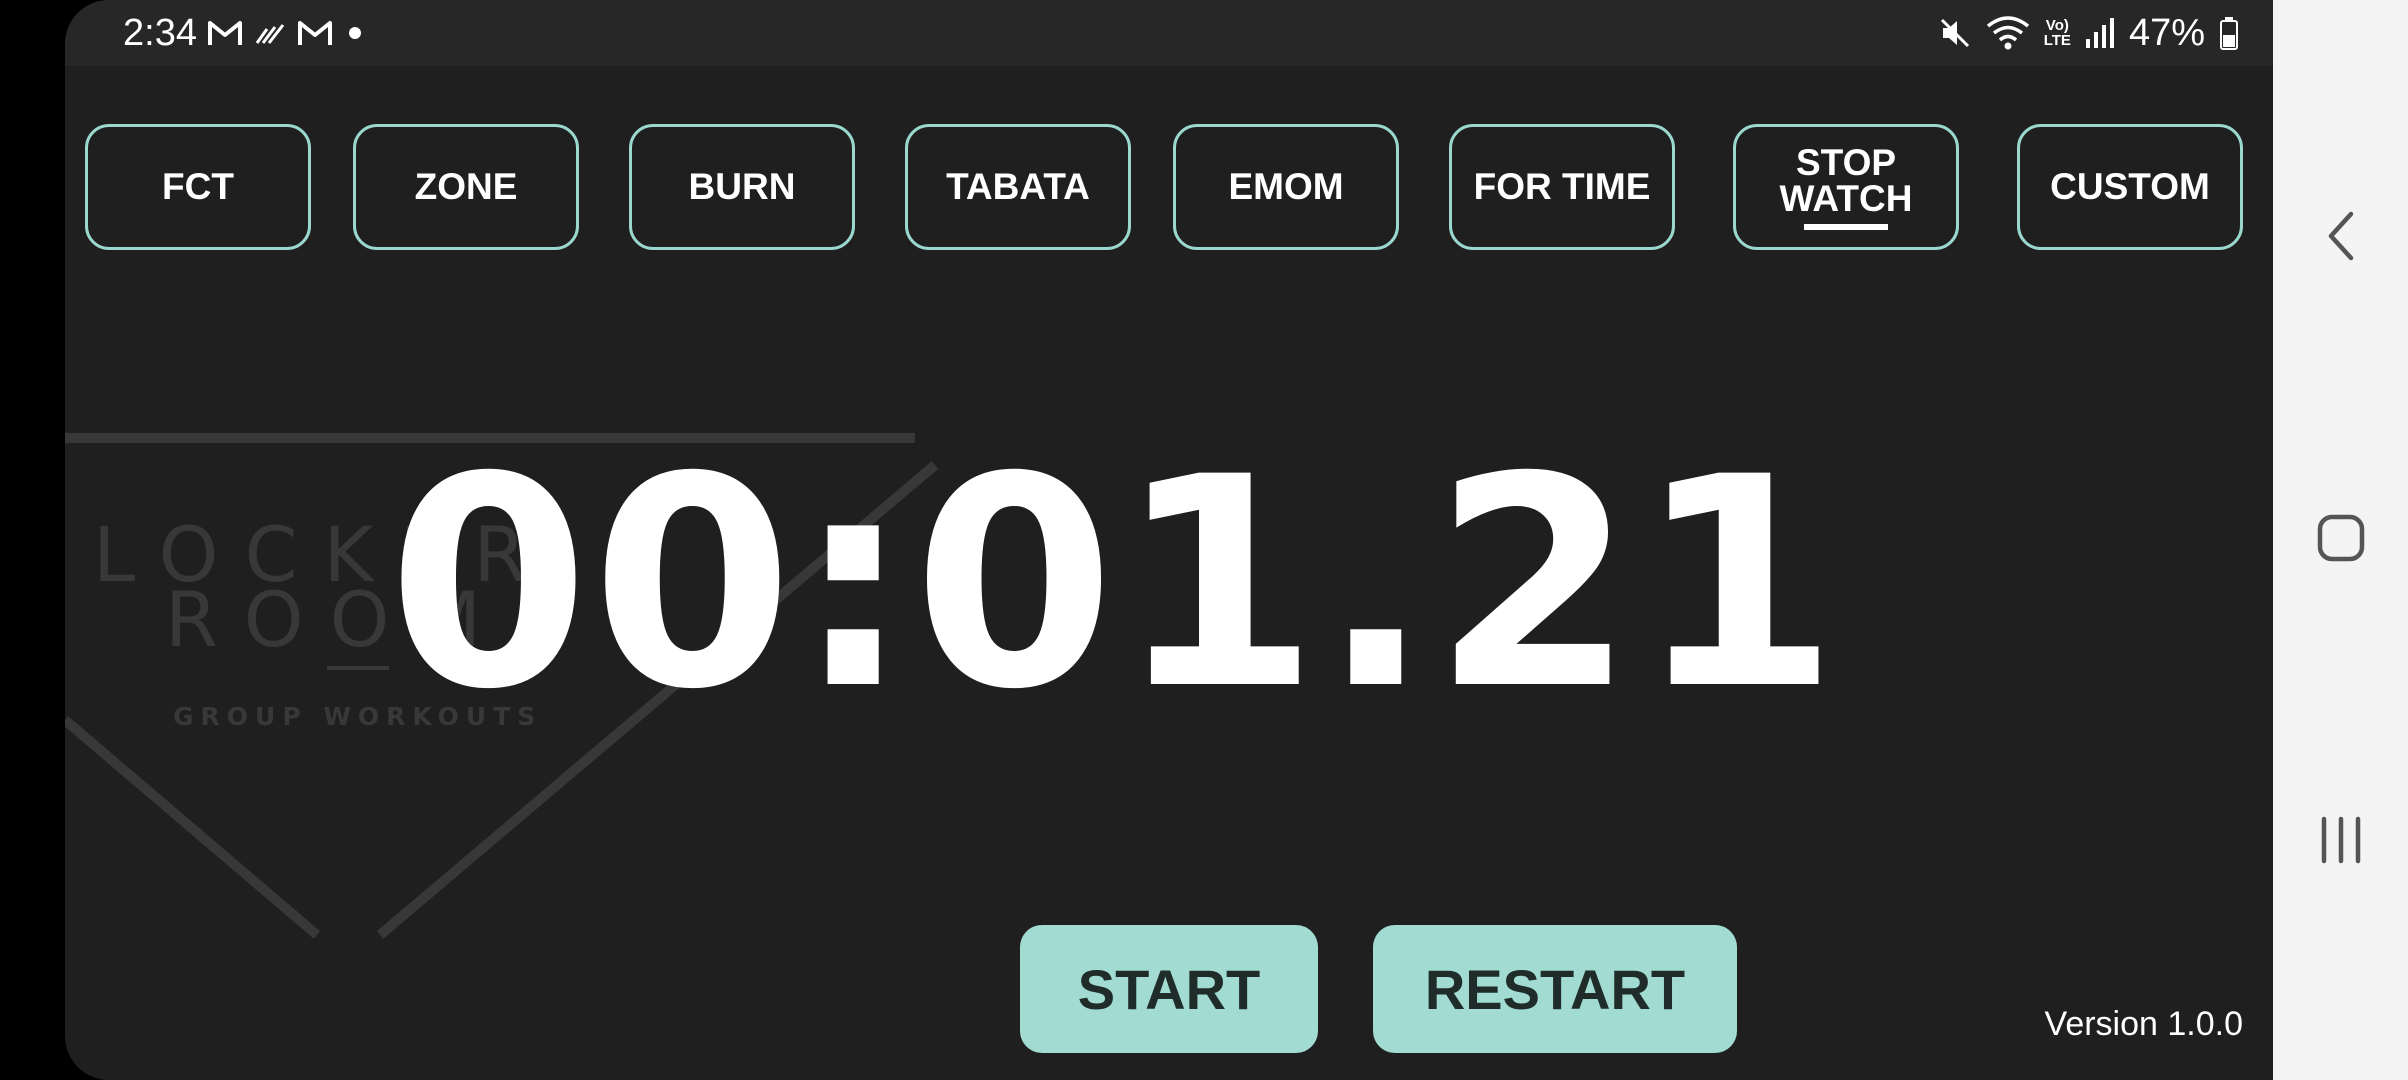 This screenshot has width=2408, height=1080. What do you see at coordinates (160, 32) in the screenshot?
I see `clock-time: 2:34` at bounding box center [160, 32].